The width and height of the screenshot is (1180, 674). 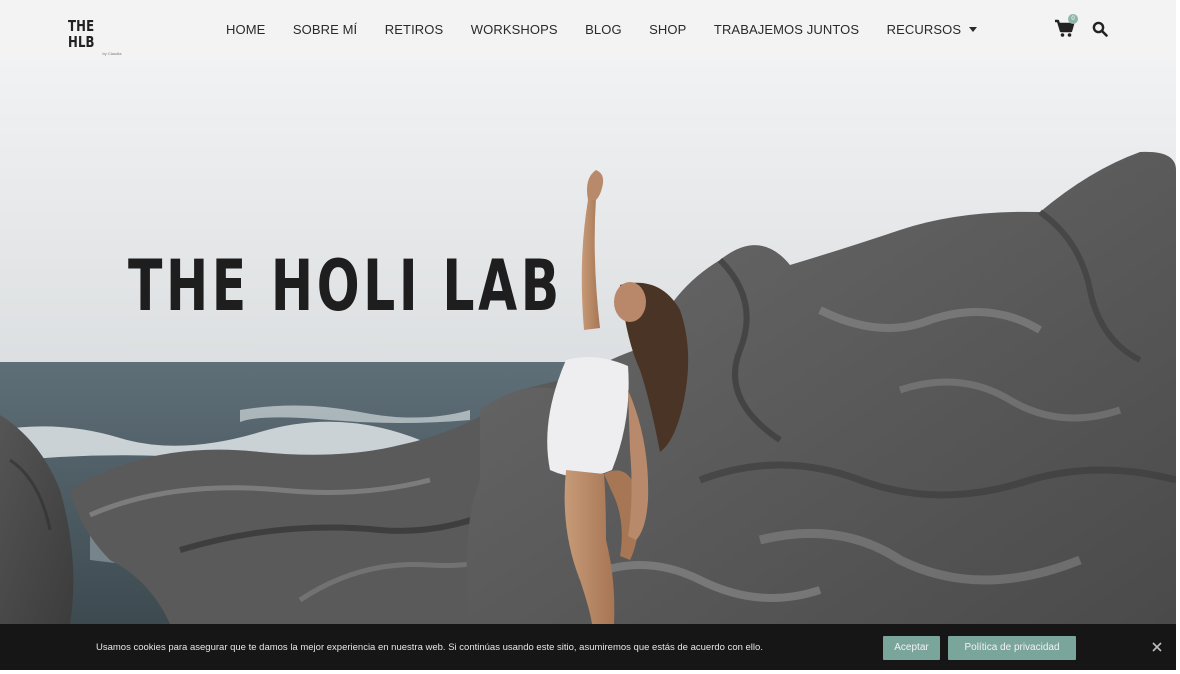 What do you see at coordinates (514, 29) in the screenshot?
I see `nav-item-workshops: WORKSHOPS` at bounding box center [514, 29].